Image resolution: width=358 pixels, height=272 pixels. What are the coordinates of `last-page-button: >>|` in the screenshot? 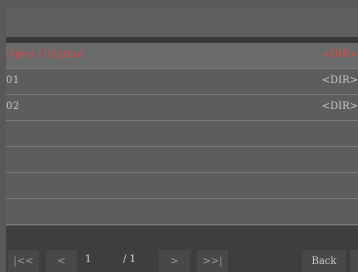 It's located at (212, 261).